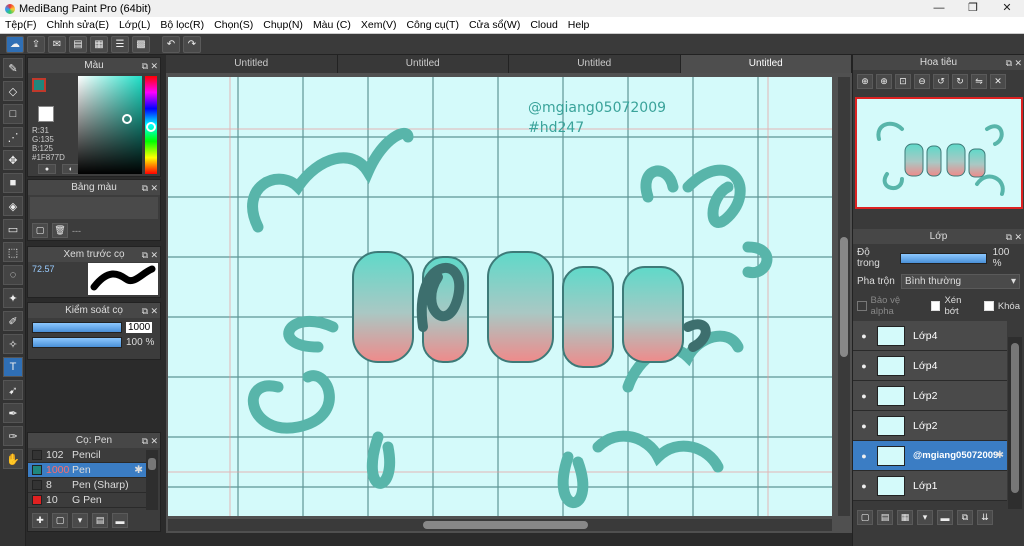 The width and height of the screenshot is (1024, 546). Describe the element at coordinates (543, 25) in the screenshot. I see `menu-cloud: Cloud` at that location.